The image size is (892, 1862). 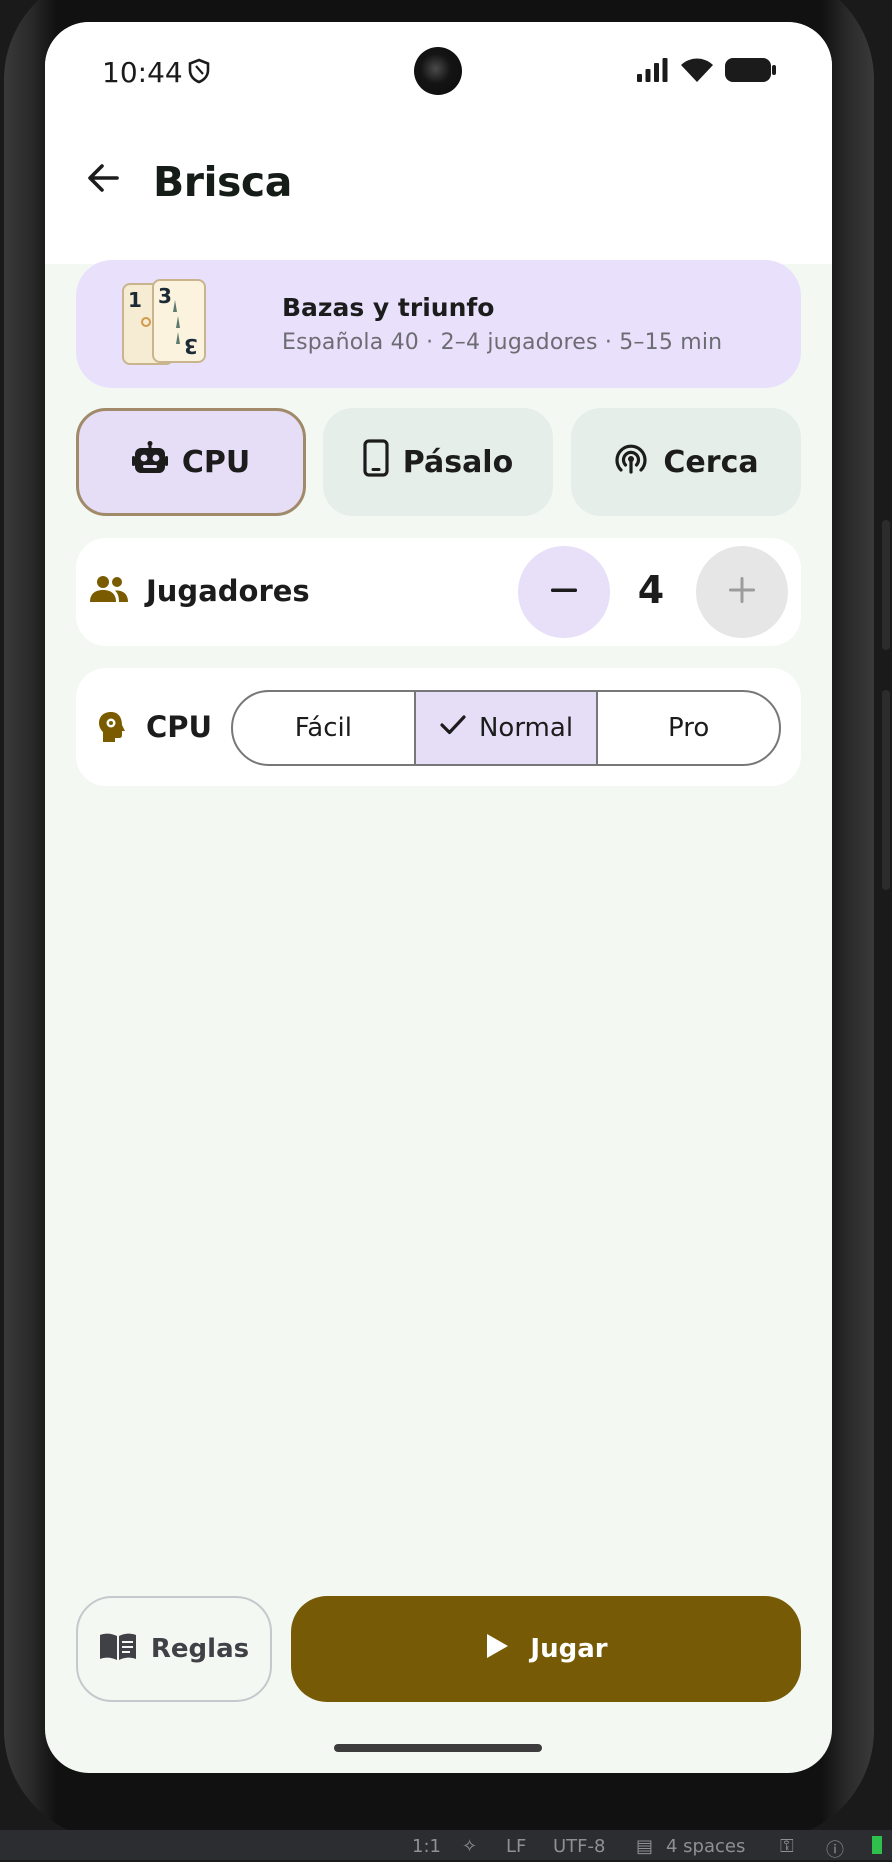 I want to click on players-count: 4, so click(x=651, y=590).